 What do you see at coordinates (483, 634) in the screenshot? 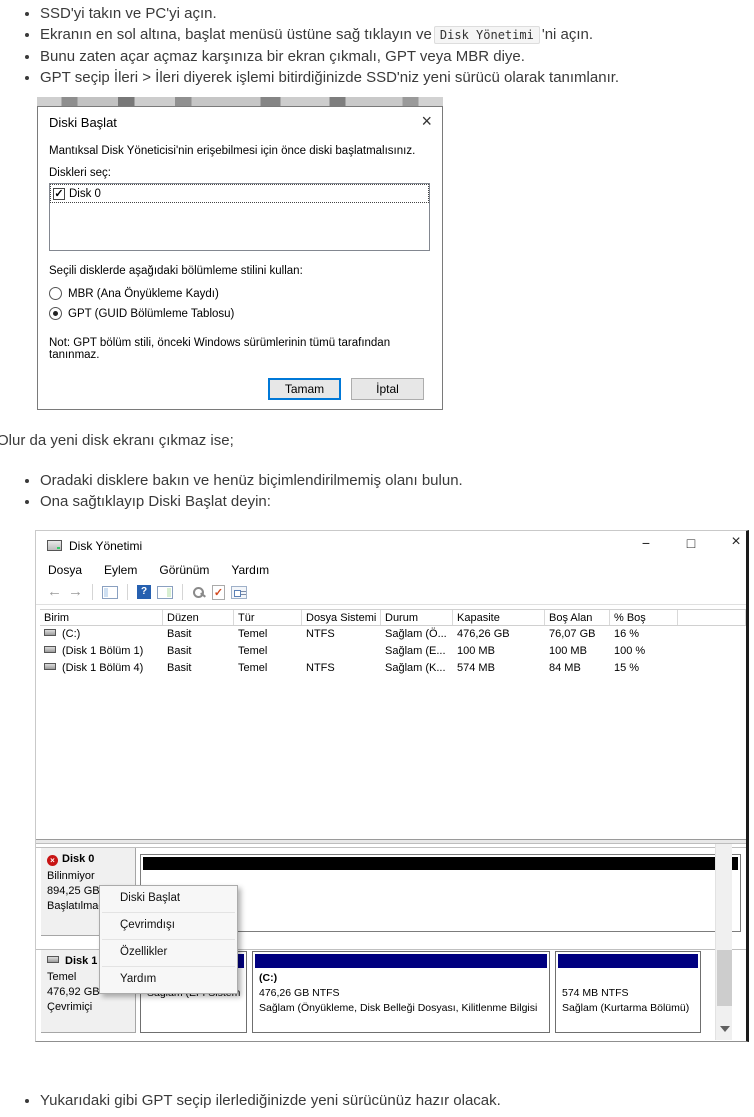
I see `cell-text: 476,26 GB` at bounding box center [483, 634].